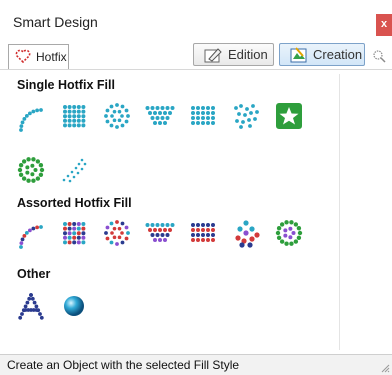 The height and width of the screenshot is (375, 392). Describe the element at coordinates (339, 212) in the screenshot. I see `gallery-divider` at that location.